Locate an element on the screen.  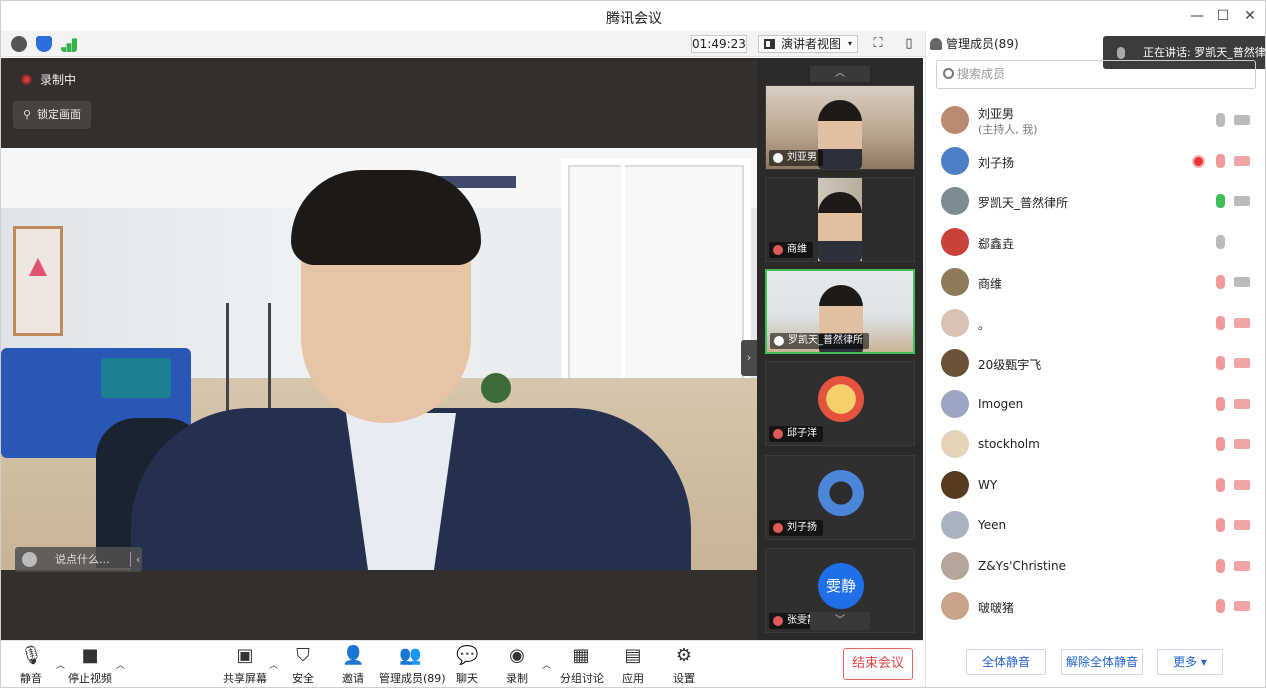
view-mode-dropdown: 演讲者视图 ▾ is located at coordinates (808, 44).